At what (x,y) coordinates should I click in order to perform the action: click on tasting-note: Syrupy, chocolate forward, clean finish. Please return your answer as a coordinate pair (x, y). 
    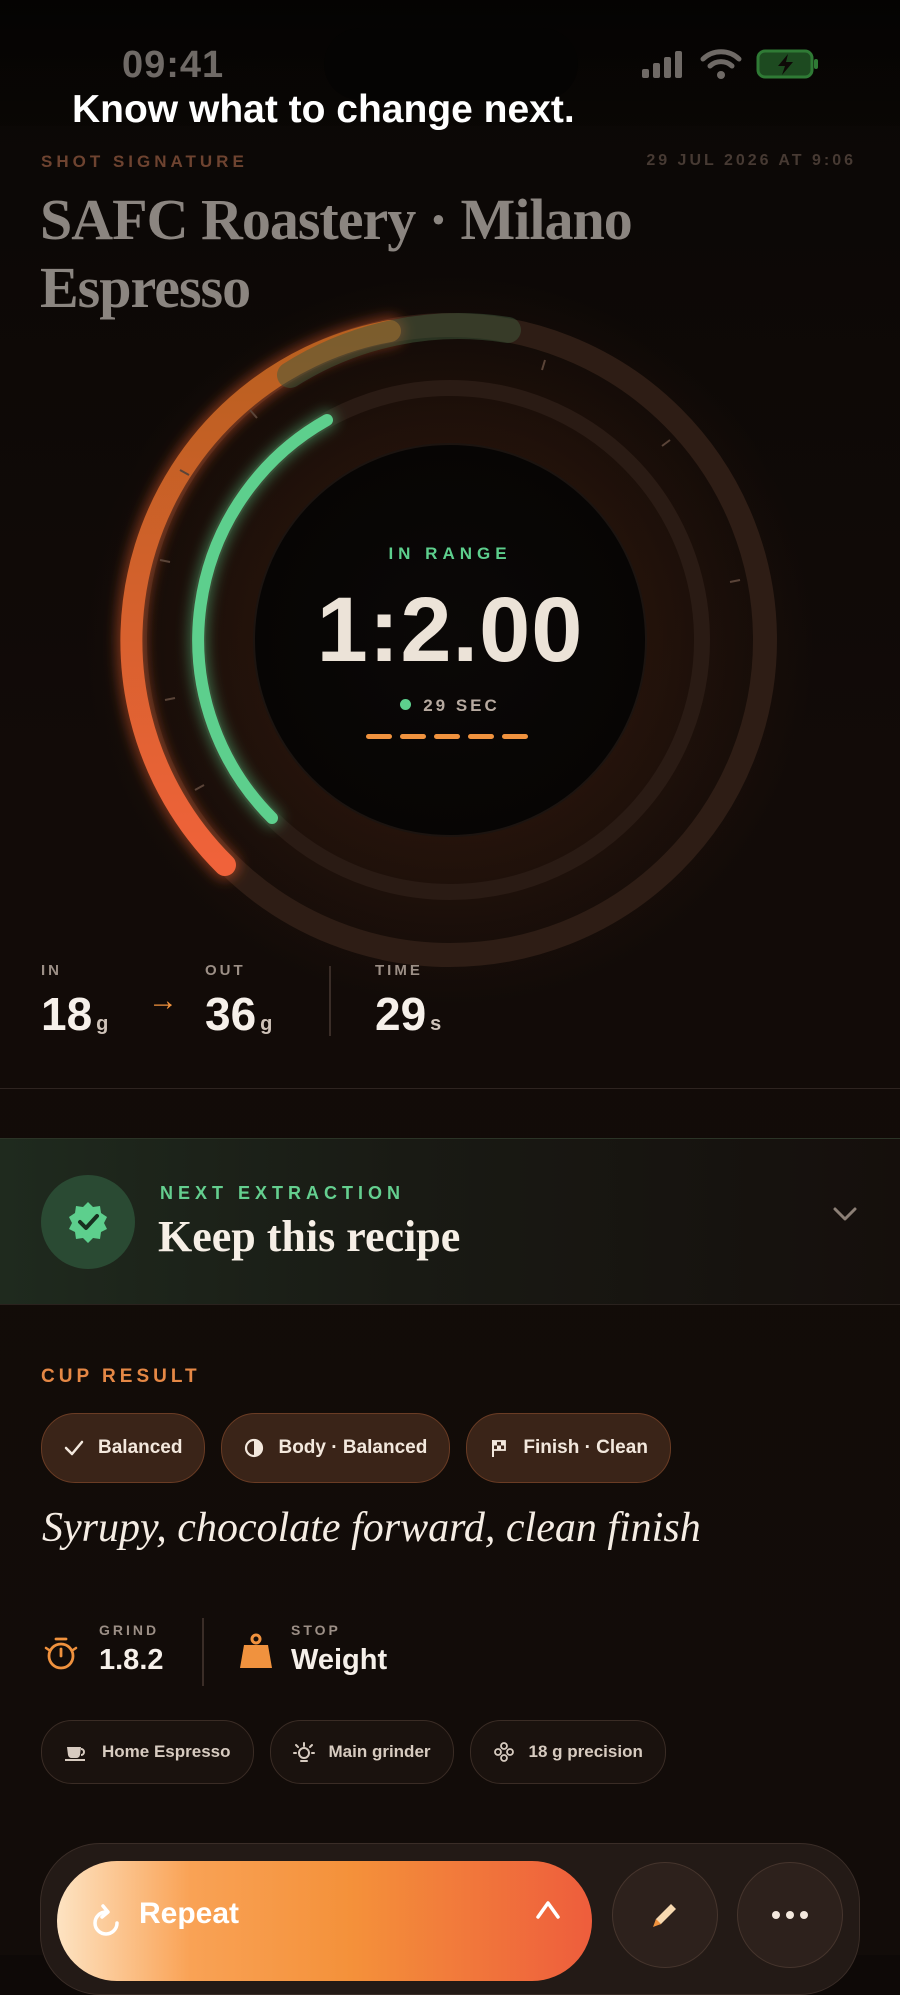
    Looking at the image, I should click on (371, 1528).